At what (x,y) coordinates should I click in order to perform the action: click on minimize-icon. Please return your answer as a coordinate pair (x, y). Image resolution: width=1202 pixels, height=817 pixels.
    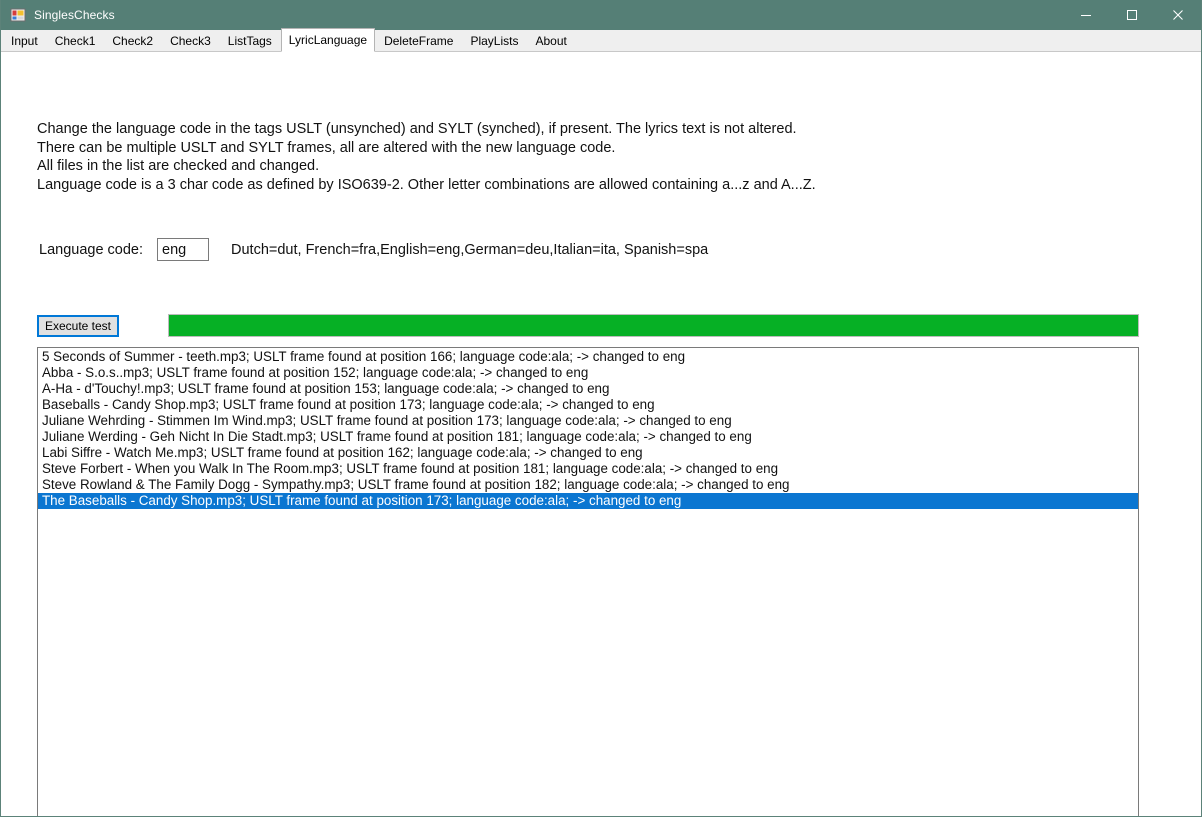
    Looking at the image, I should click on (1086, 15).